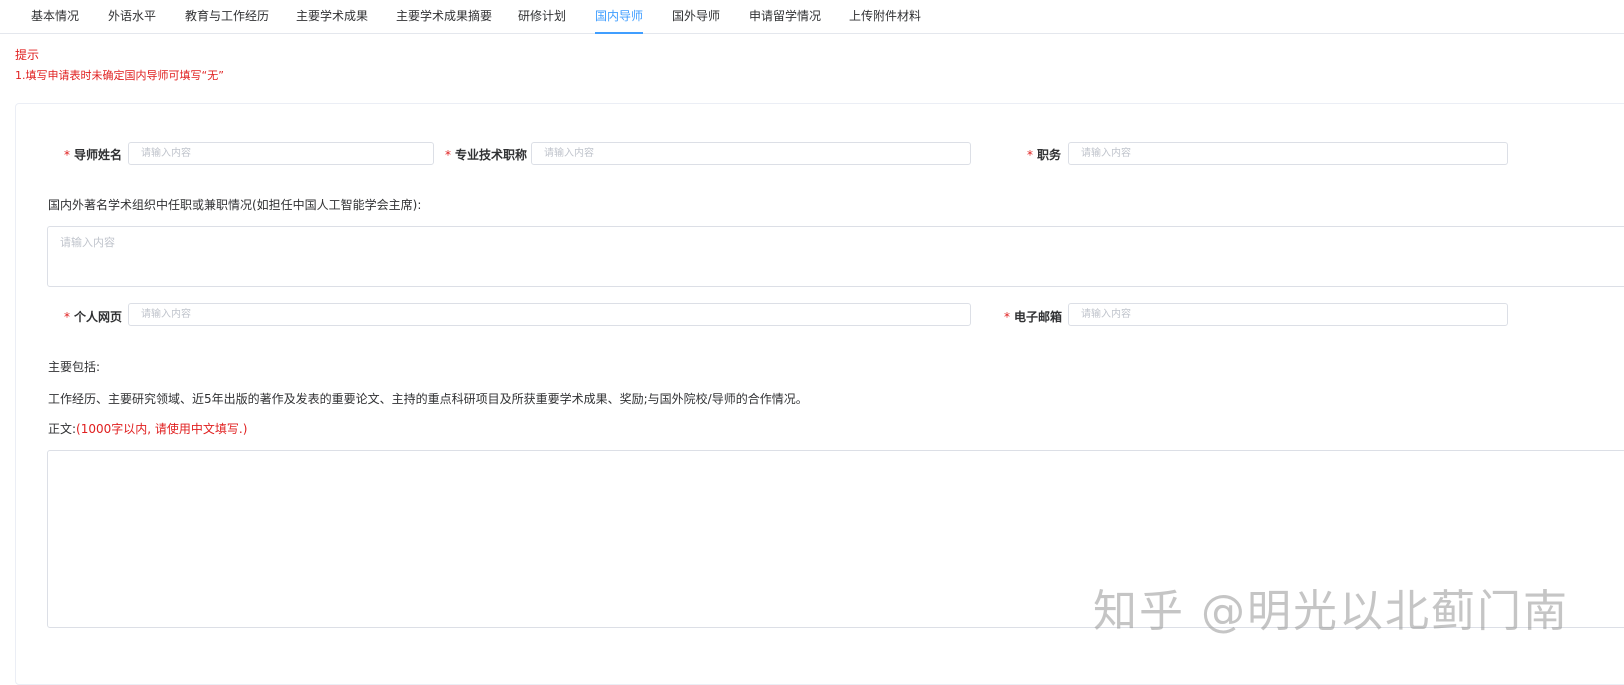 The height and width of the screenshot is (685, 1624). Describe the element at coordinates (98, 155) in the screenshot. I see `tutor-name-label-text: 导师姓名` at that location.